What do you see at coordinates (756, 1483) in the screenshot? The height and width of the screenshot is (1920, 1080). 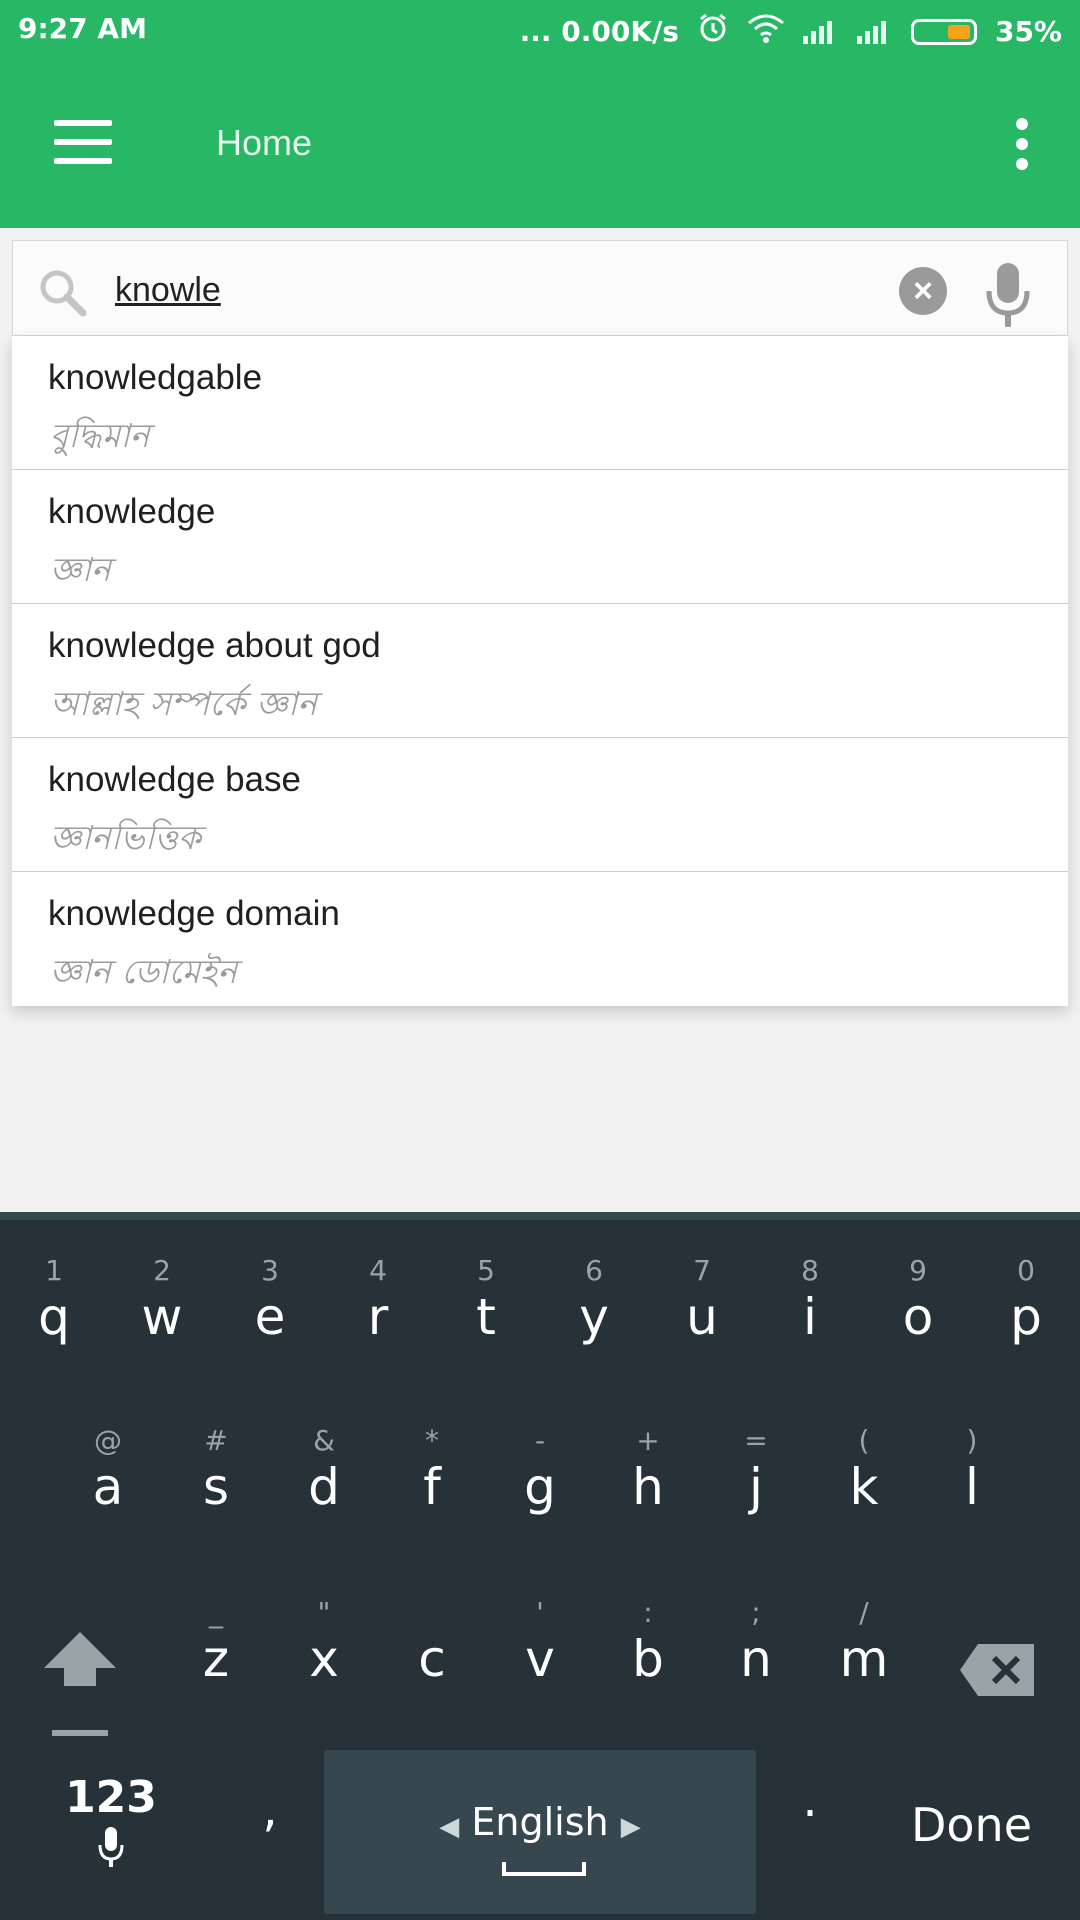 I see `key-j: = j` at bounding box center [756, 1483].